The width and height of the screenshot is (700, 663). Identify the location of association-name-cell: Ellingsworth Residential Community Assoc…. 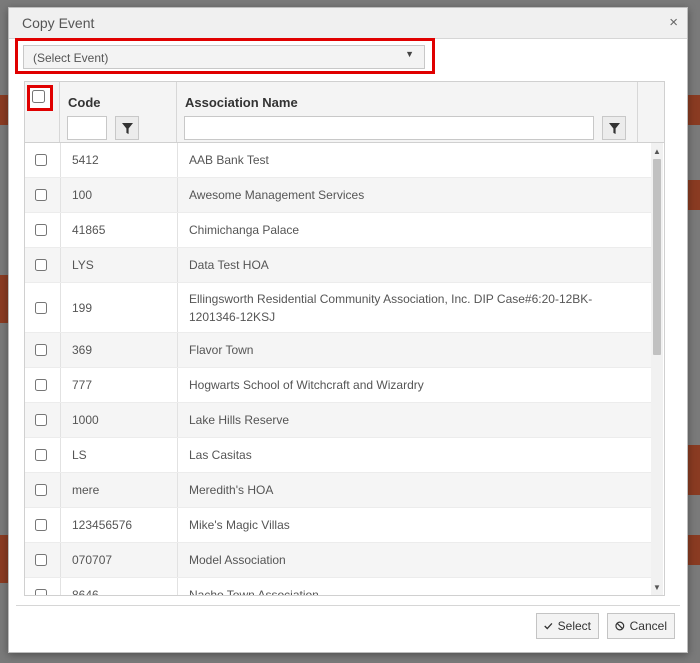
(391, 307).